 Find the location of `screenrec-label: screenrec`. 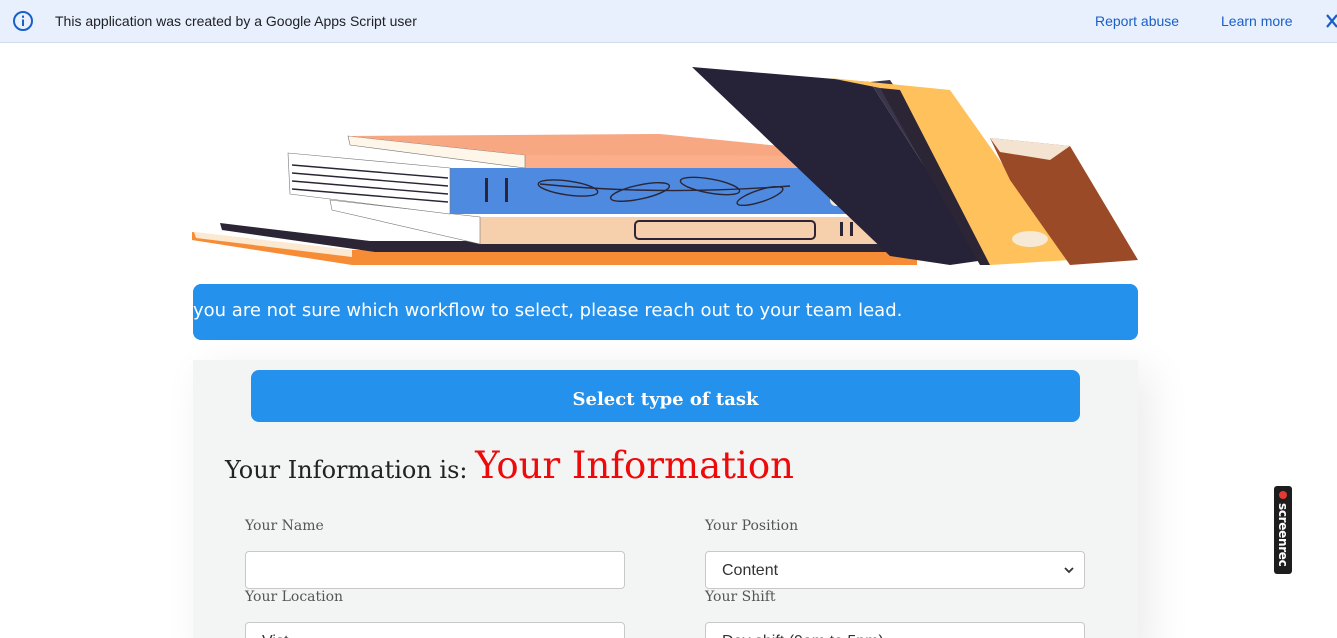

screenrec-label: screenrec is located at coordinates (1283, 535).